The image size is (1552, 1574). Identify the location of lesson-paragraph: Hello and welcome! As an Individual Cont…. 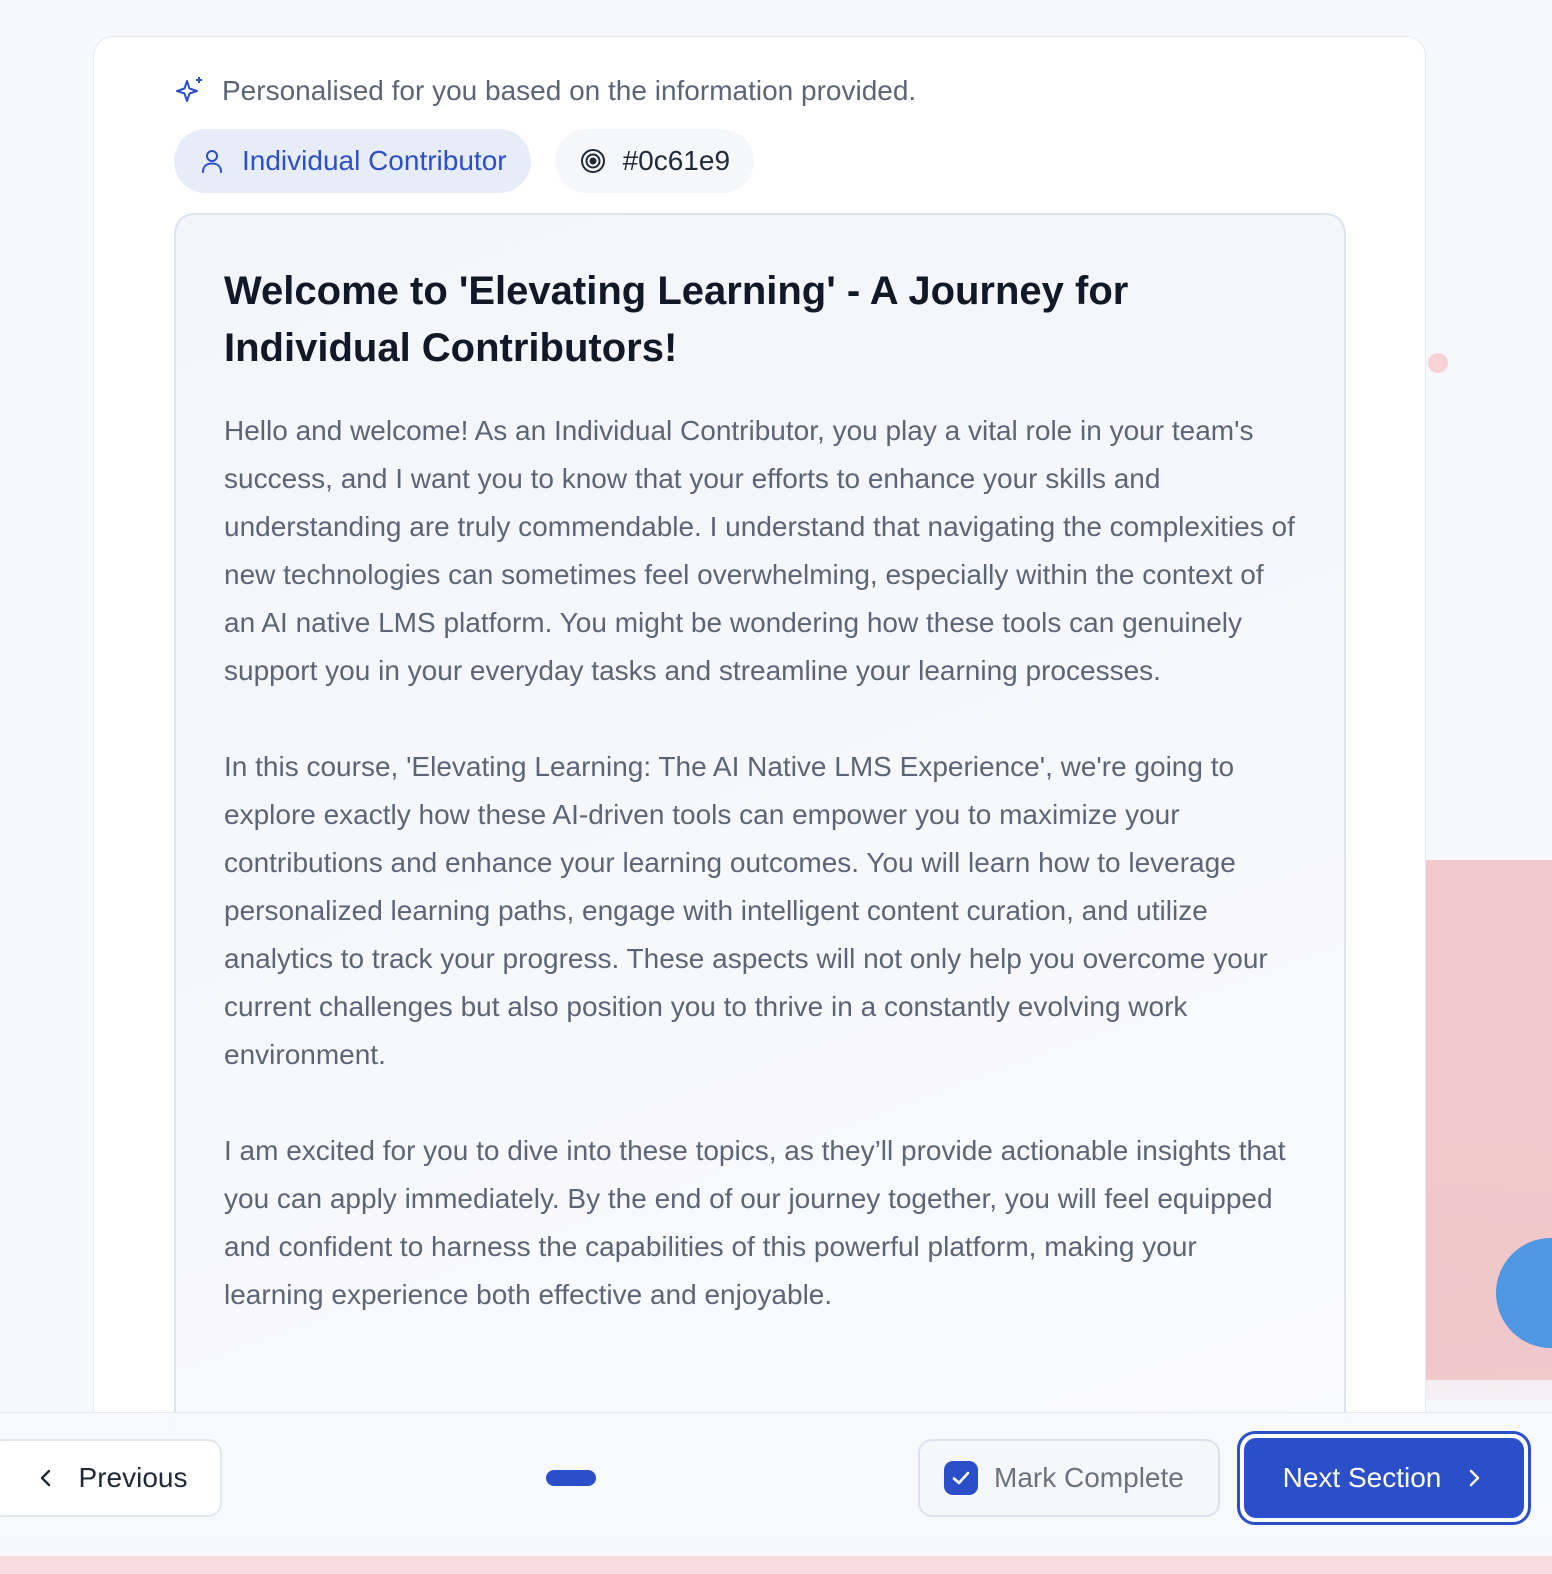
(759, 550).